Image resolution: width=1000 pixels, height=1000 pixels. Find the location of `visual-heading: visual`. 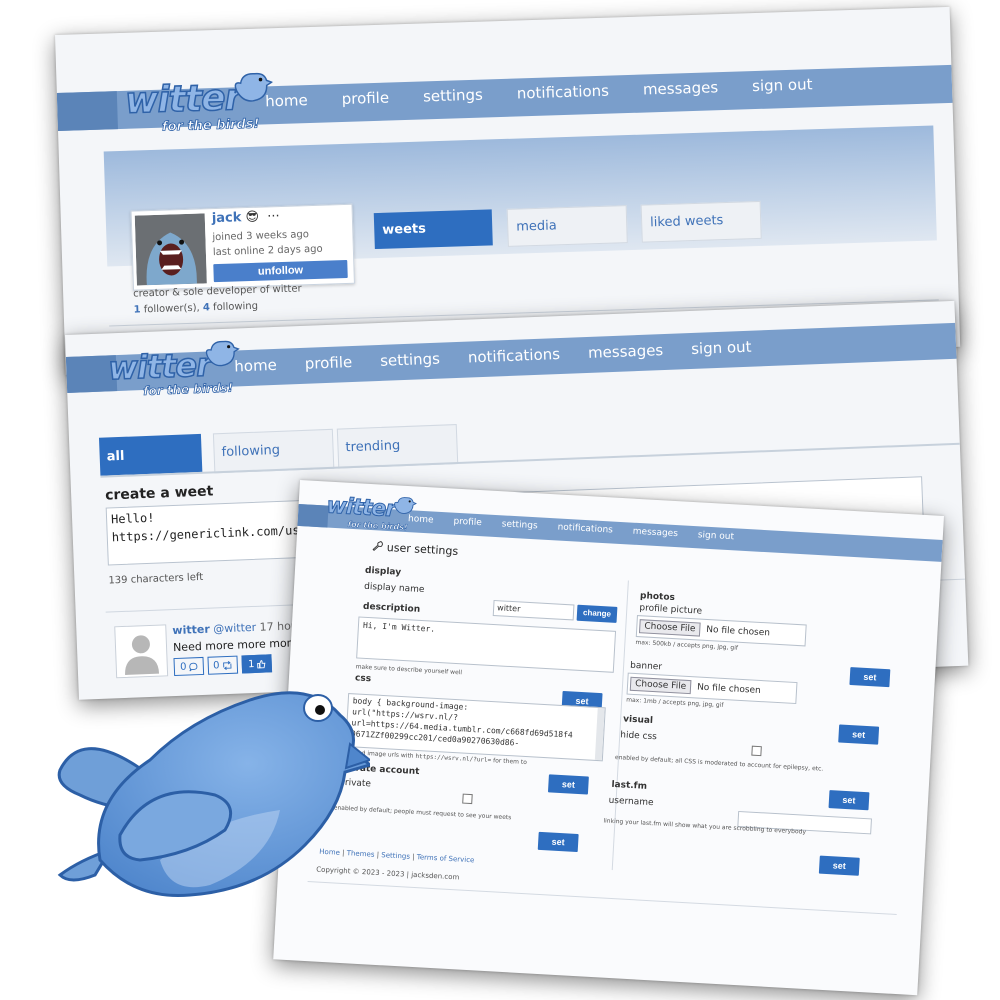

visual-heading: visual is located at coordinates (638, 720).